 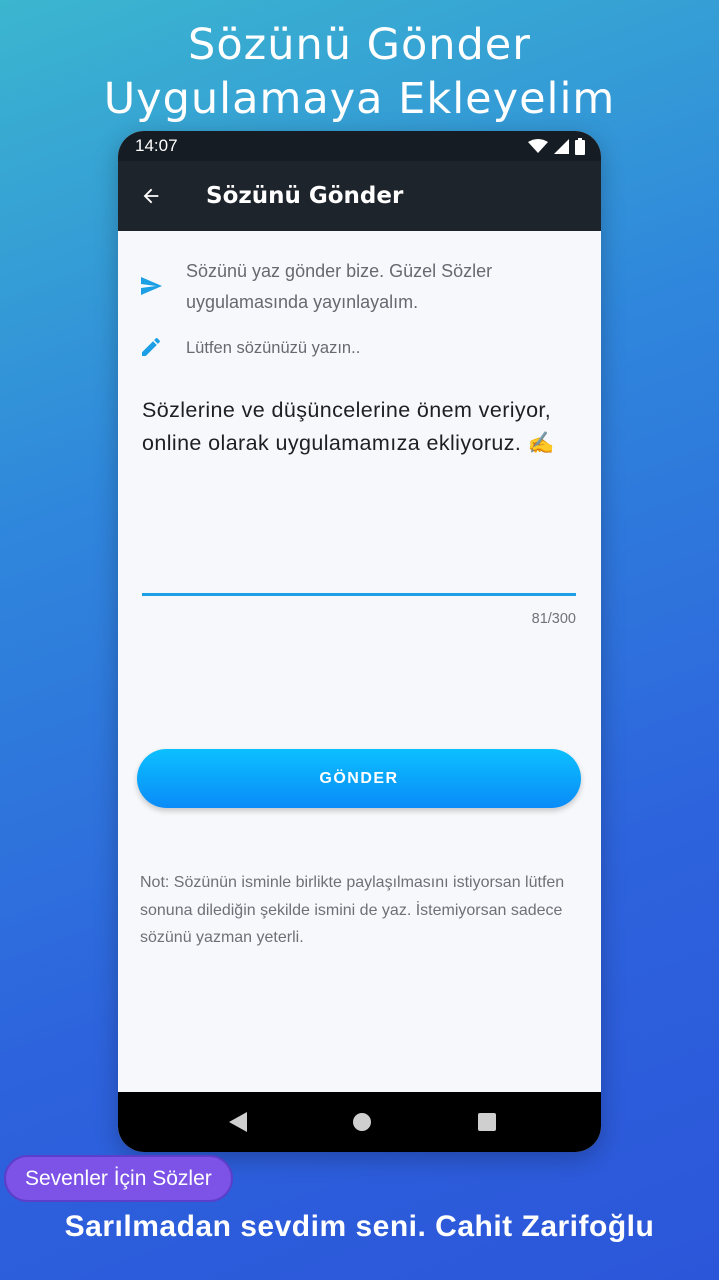 I want to click on nav-home-button, so click(x=362, y=1122).